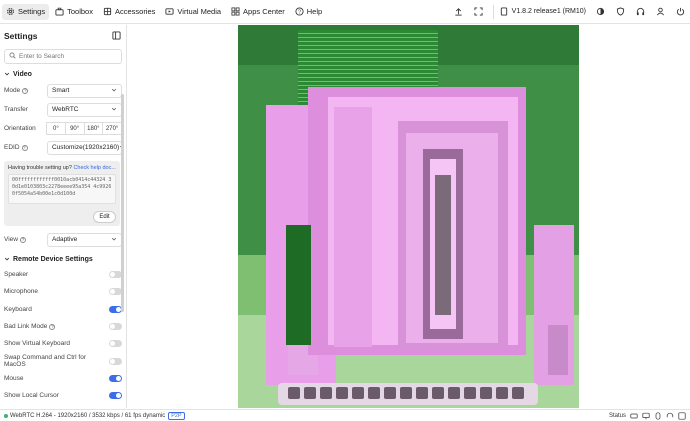 The height and width of the screenshot is (421, 690). What do you see at coordinates (63, 395) in the screenshot?
I see `remote-setting-row: Show Local Cursor` at bounding box center [63, 395].